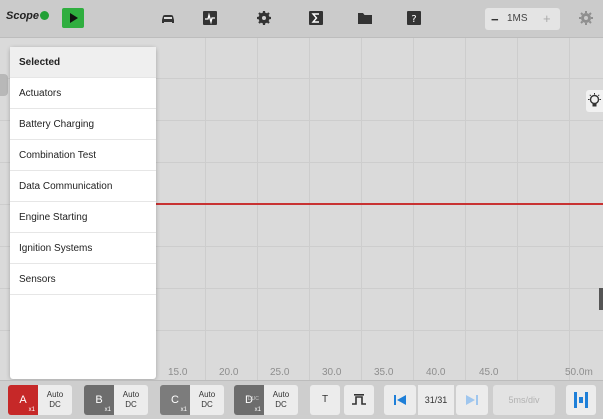  I want to click on x-tick-label: 30.0, so click(332, 372).